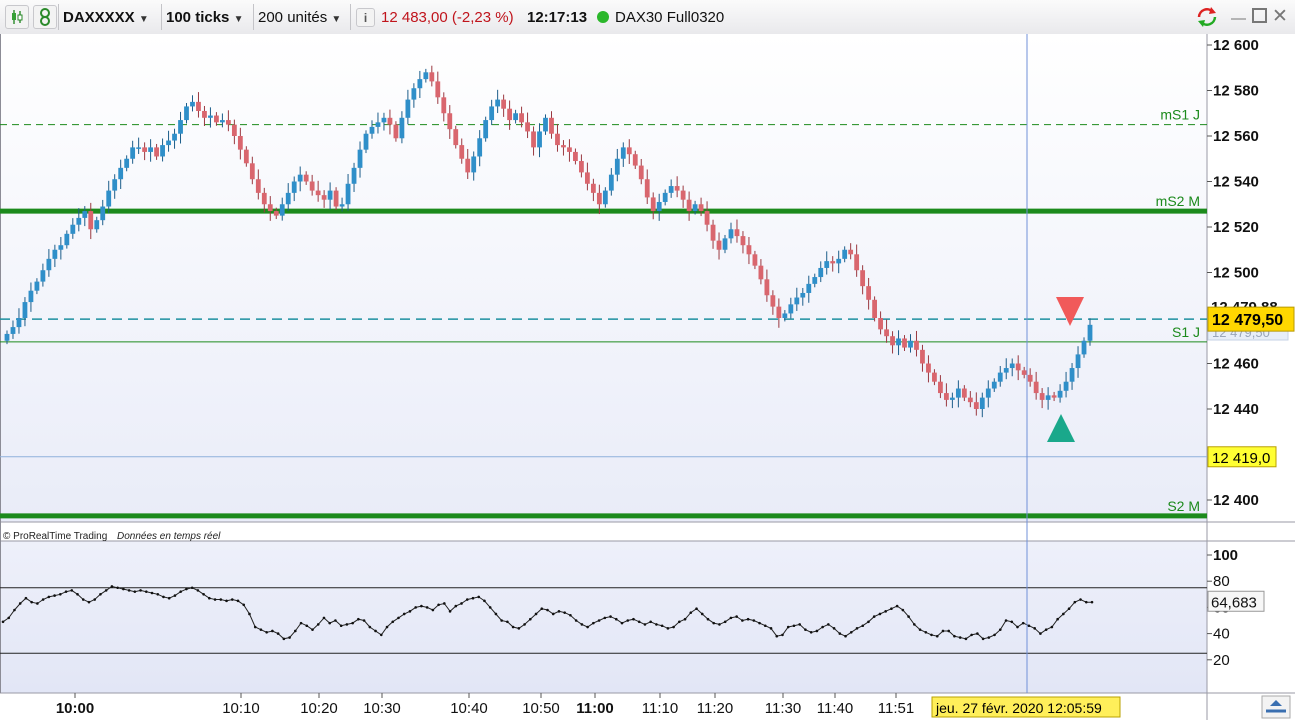 The width and height of the screenshot is (1295, 725). What do you see at coordinates (382, 708) in the screenshot?
I see `time-tick-label: 10:30` at bounding box center [382, 708].